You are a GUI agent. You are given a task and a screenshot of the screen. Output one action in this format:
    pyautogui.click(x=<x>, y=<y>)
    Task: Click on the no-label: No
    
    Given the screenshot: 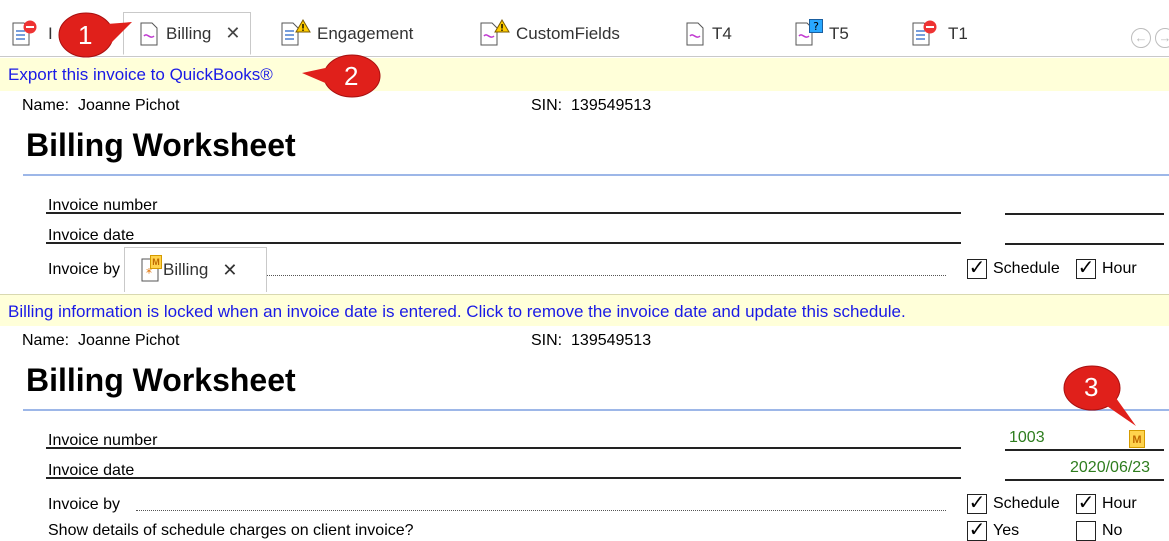 What is the action you would take?
    pyautogui.click(x=1112, y=530)
    